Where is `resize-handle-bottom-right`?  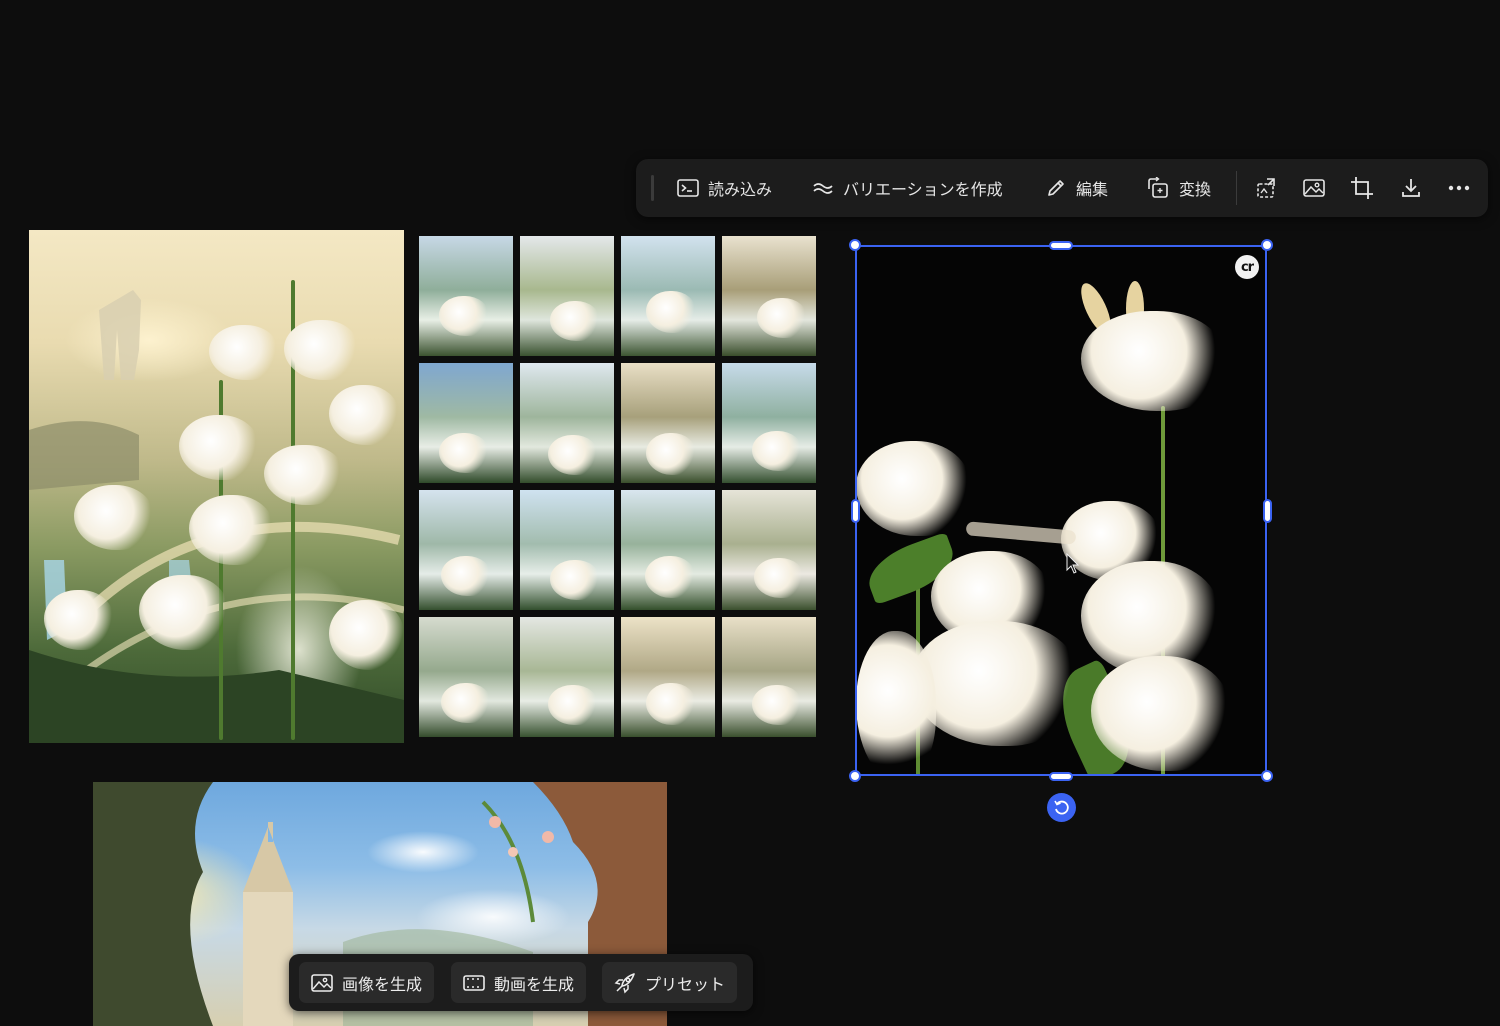
resize-handle-bottom-right is located at coordinates (1267, 776).